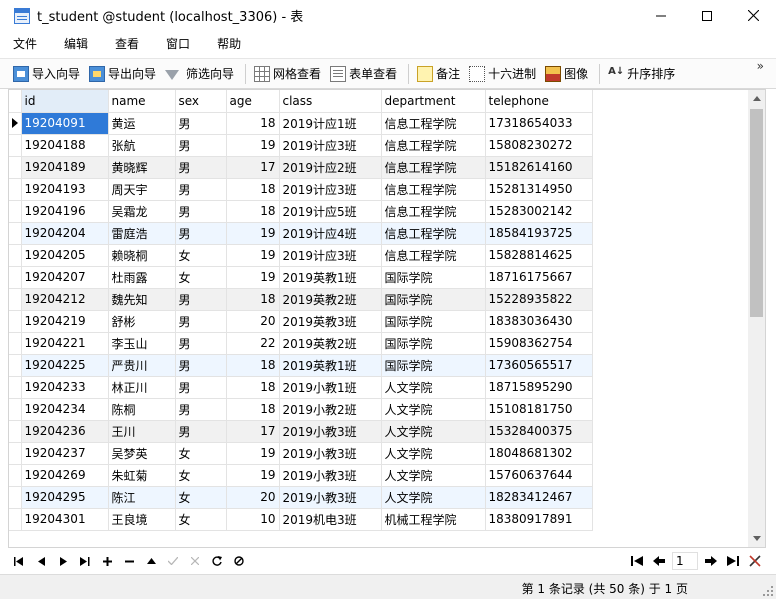 The height and width of the screenshot is (599, 776). Describe the element at coordinates (19, 561) in the screenshot. I see `first-record-button` at that location.